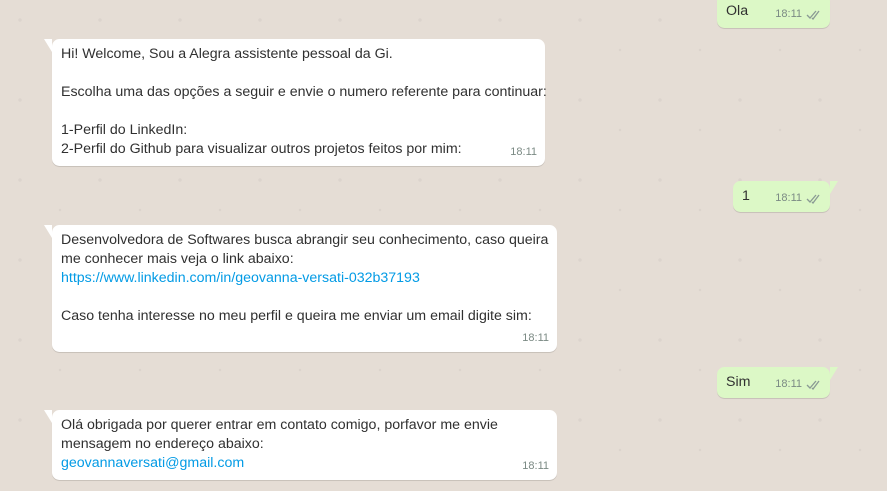  I want to click on outgoing-message: Ola 18:11, so click(773, 14).